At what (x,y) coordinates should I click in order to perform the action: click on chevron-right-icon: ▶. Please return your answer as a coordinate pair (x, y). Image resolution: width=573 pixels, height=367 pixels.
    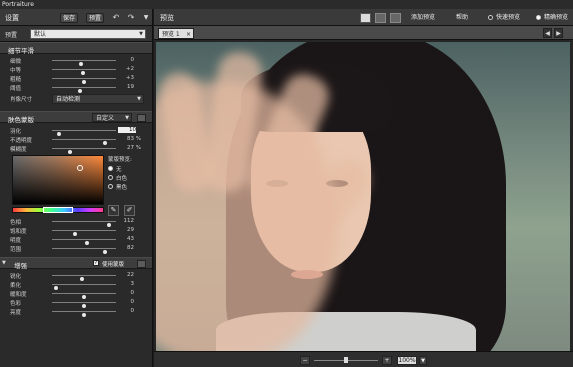
    Looking at the image, I should click on (558, 33).